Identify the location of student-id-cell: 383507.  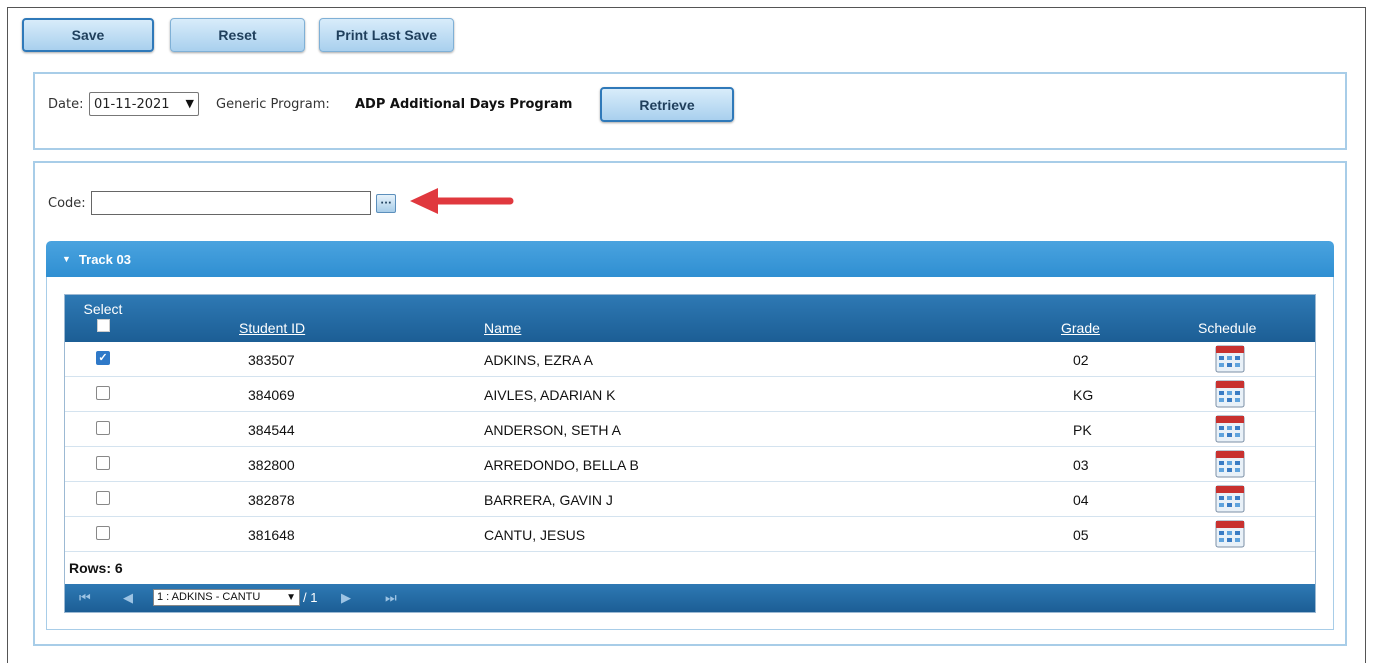
(271, 360).